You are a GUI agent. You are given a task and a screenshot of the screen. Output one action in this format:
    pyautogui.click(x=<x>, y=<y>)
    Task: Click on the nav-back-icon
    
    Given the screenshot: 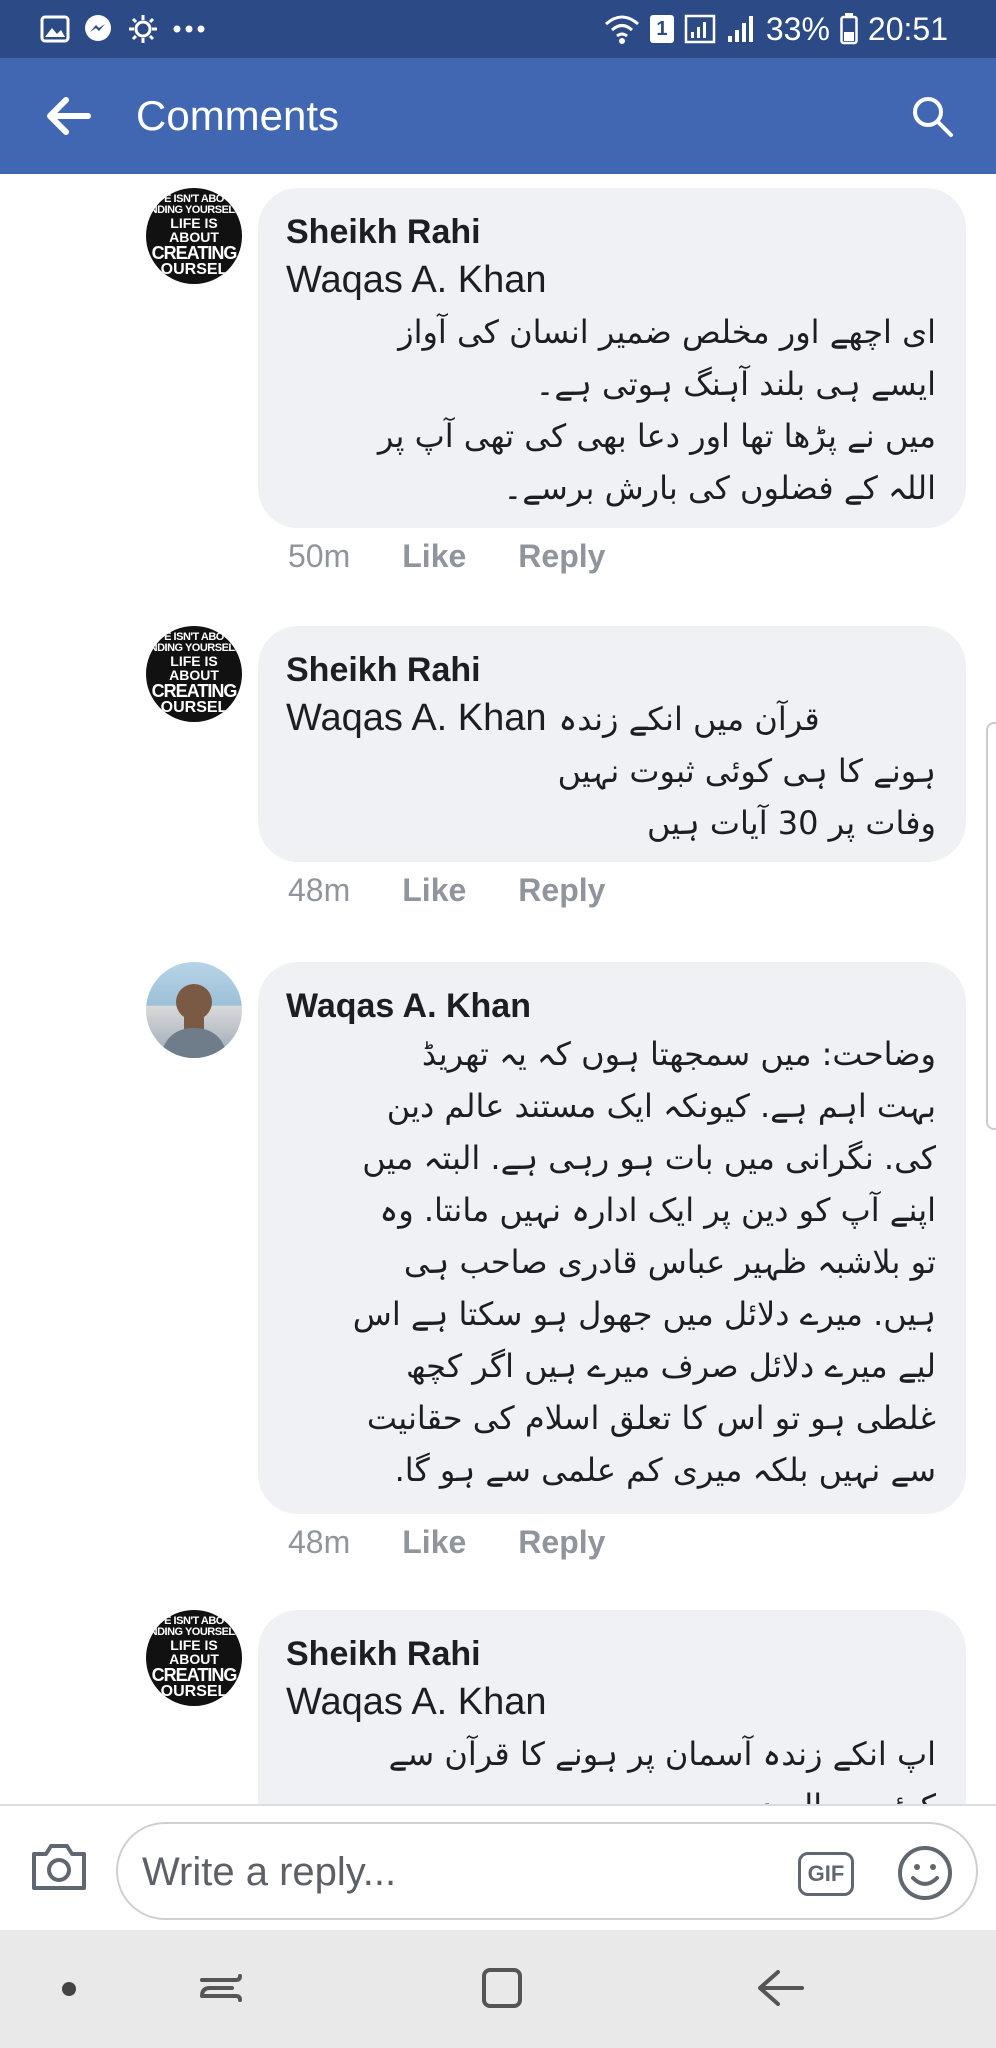 What is the action you would take?
    pyautogui.click(x=780, y=1988)
    